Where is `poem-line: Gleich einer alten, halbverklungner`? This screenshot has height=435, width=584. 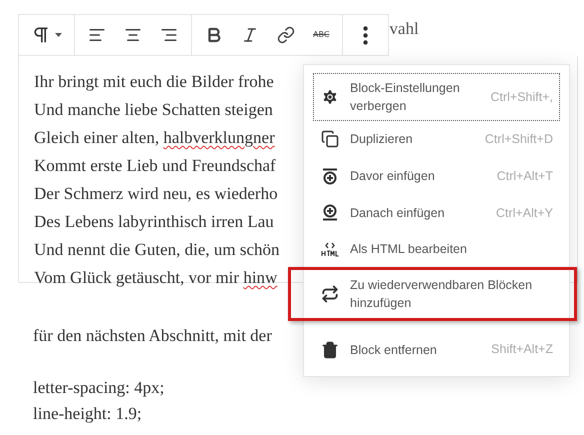 poem-line: Gleich einer alten, halbverklungner is located at coordinates (154, 138).